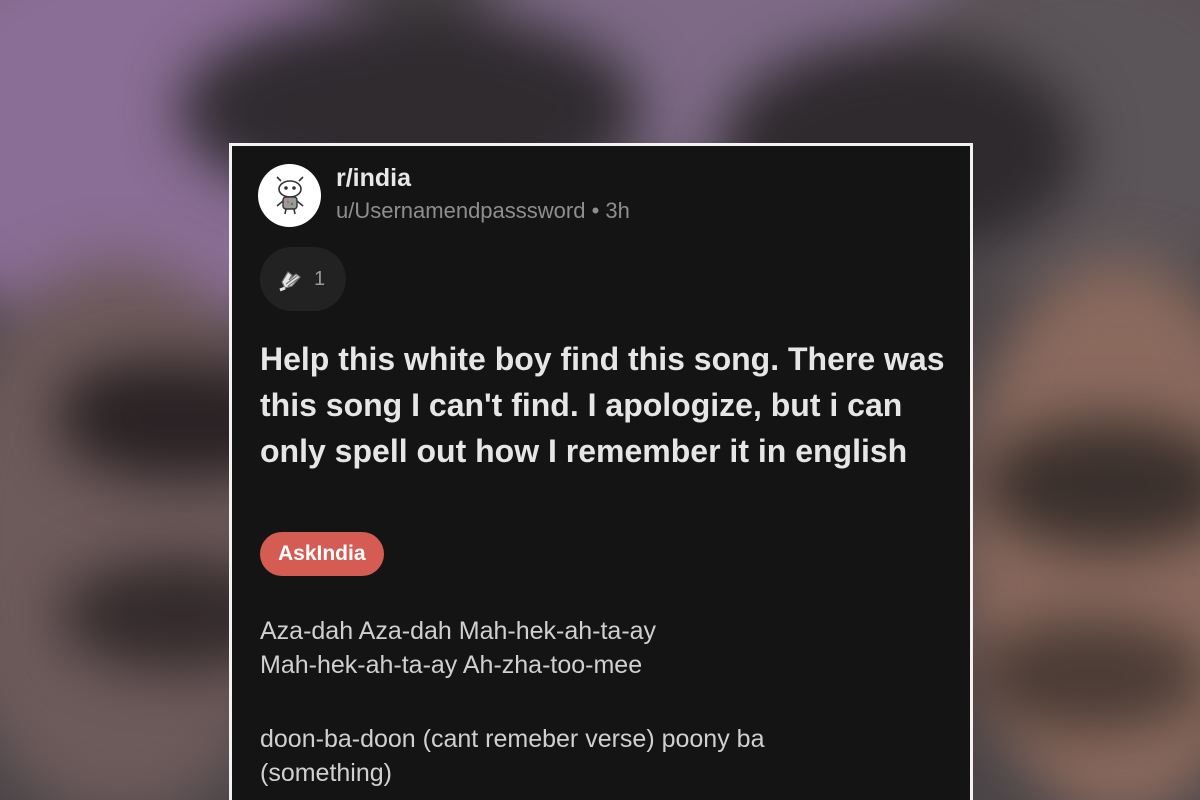  Describe the element at coordinates (320, 278) in the screenshot. I see `award-count: 1` at that location.